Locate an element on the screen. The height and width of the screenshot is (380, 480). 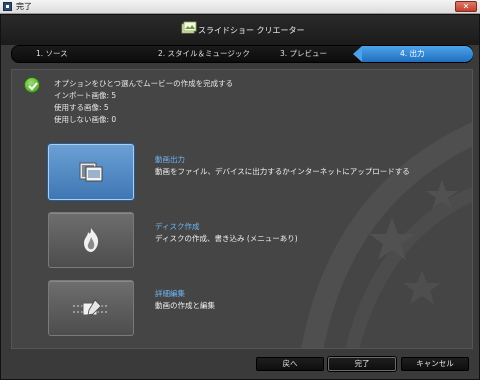
disc-burn-icon is located at coordinates (91, 240).